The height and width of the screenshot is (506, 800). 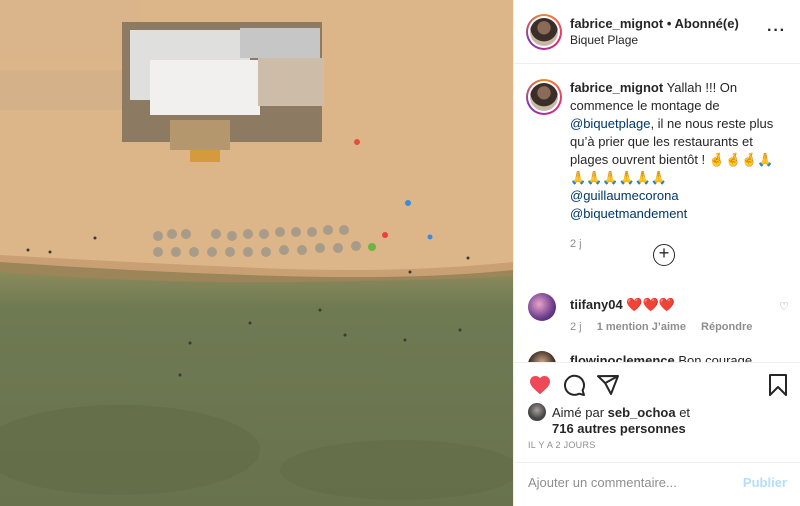 What do you see at coordinates (576, 244) in the screenshot?
I see `caption-time: 2 j` at bounding box center [576, 244].